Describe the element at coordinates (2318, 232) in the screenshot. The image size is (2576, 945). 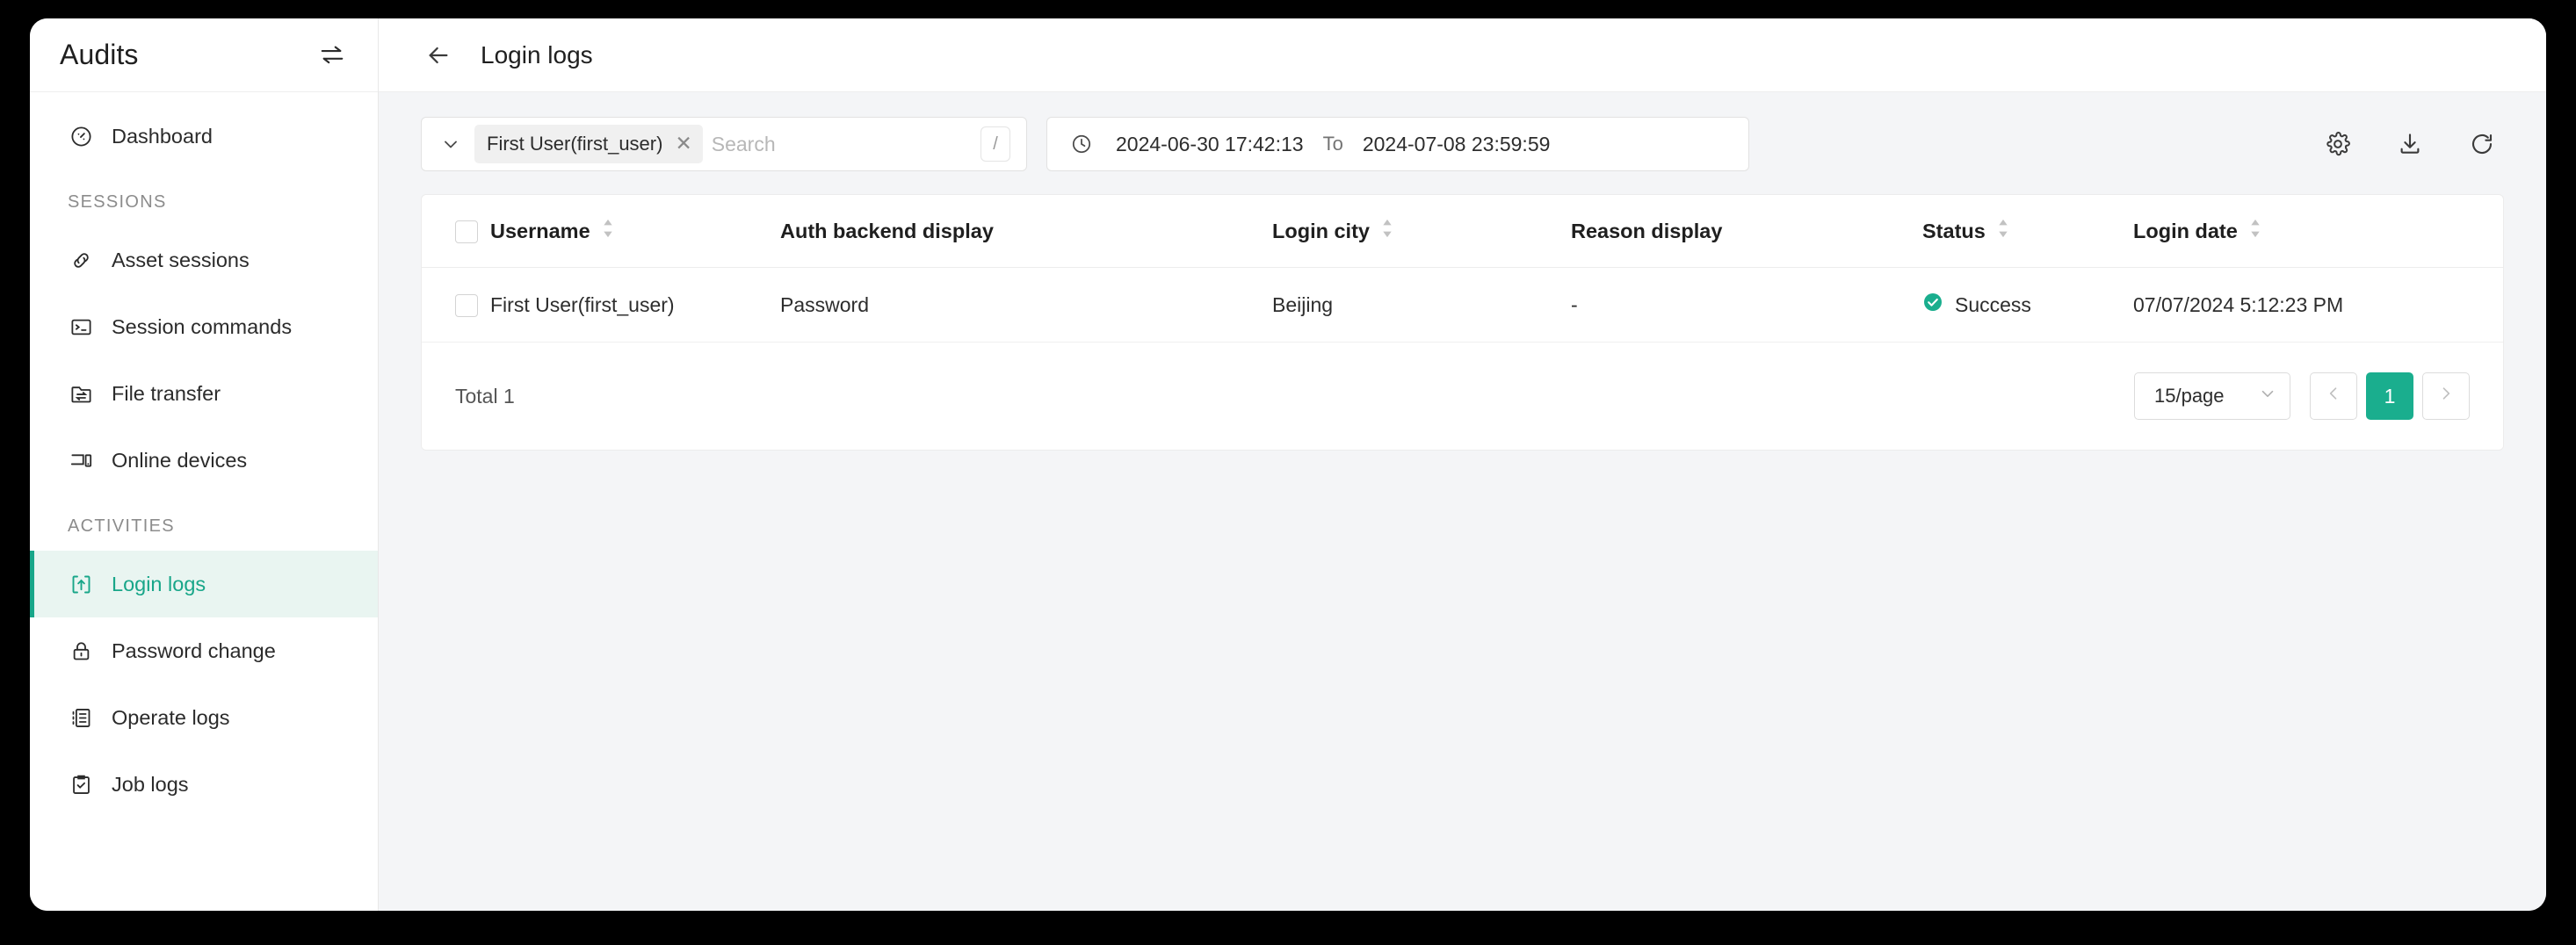
I see `column-login-date: Login date` at that location.